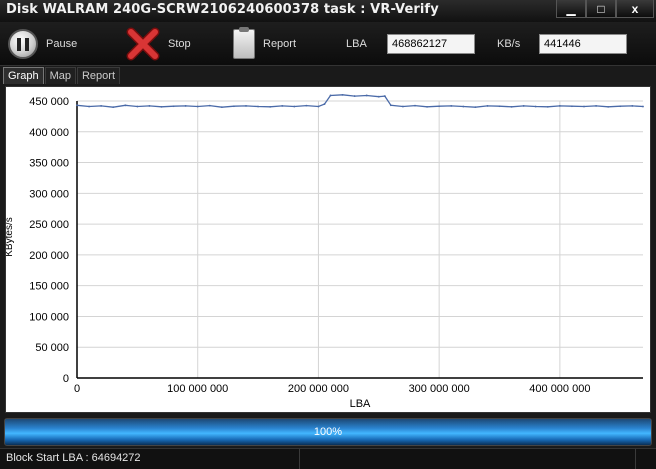 This screenshot has width=656, height=469. I want to click on x-tick-label: 200 000 000, so click(318, 389).